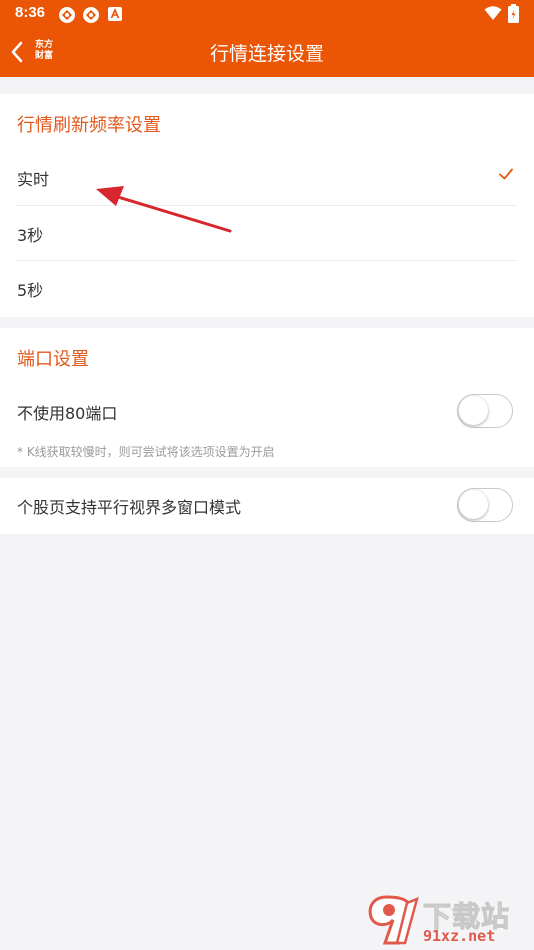  What do you see at coordinates (267, 411) in the screenshot?
I see `no-port-80-row: 不使用80端口` at bounding box center [267, 411].